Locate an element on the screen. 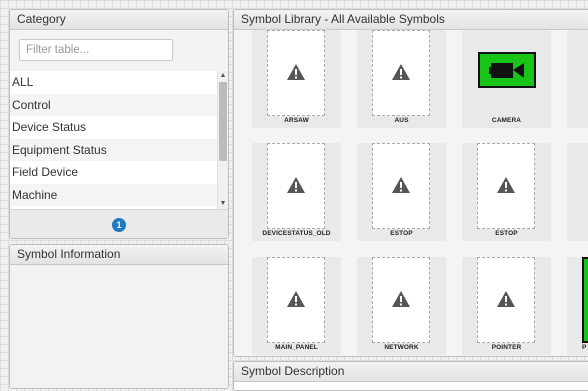 This screenshot has height=391, width=588. symbol-label: DEVICESTATUS_OLD is located at coordinates (296, 233).